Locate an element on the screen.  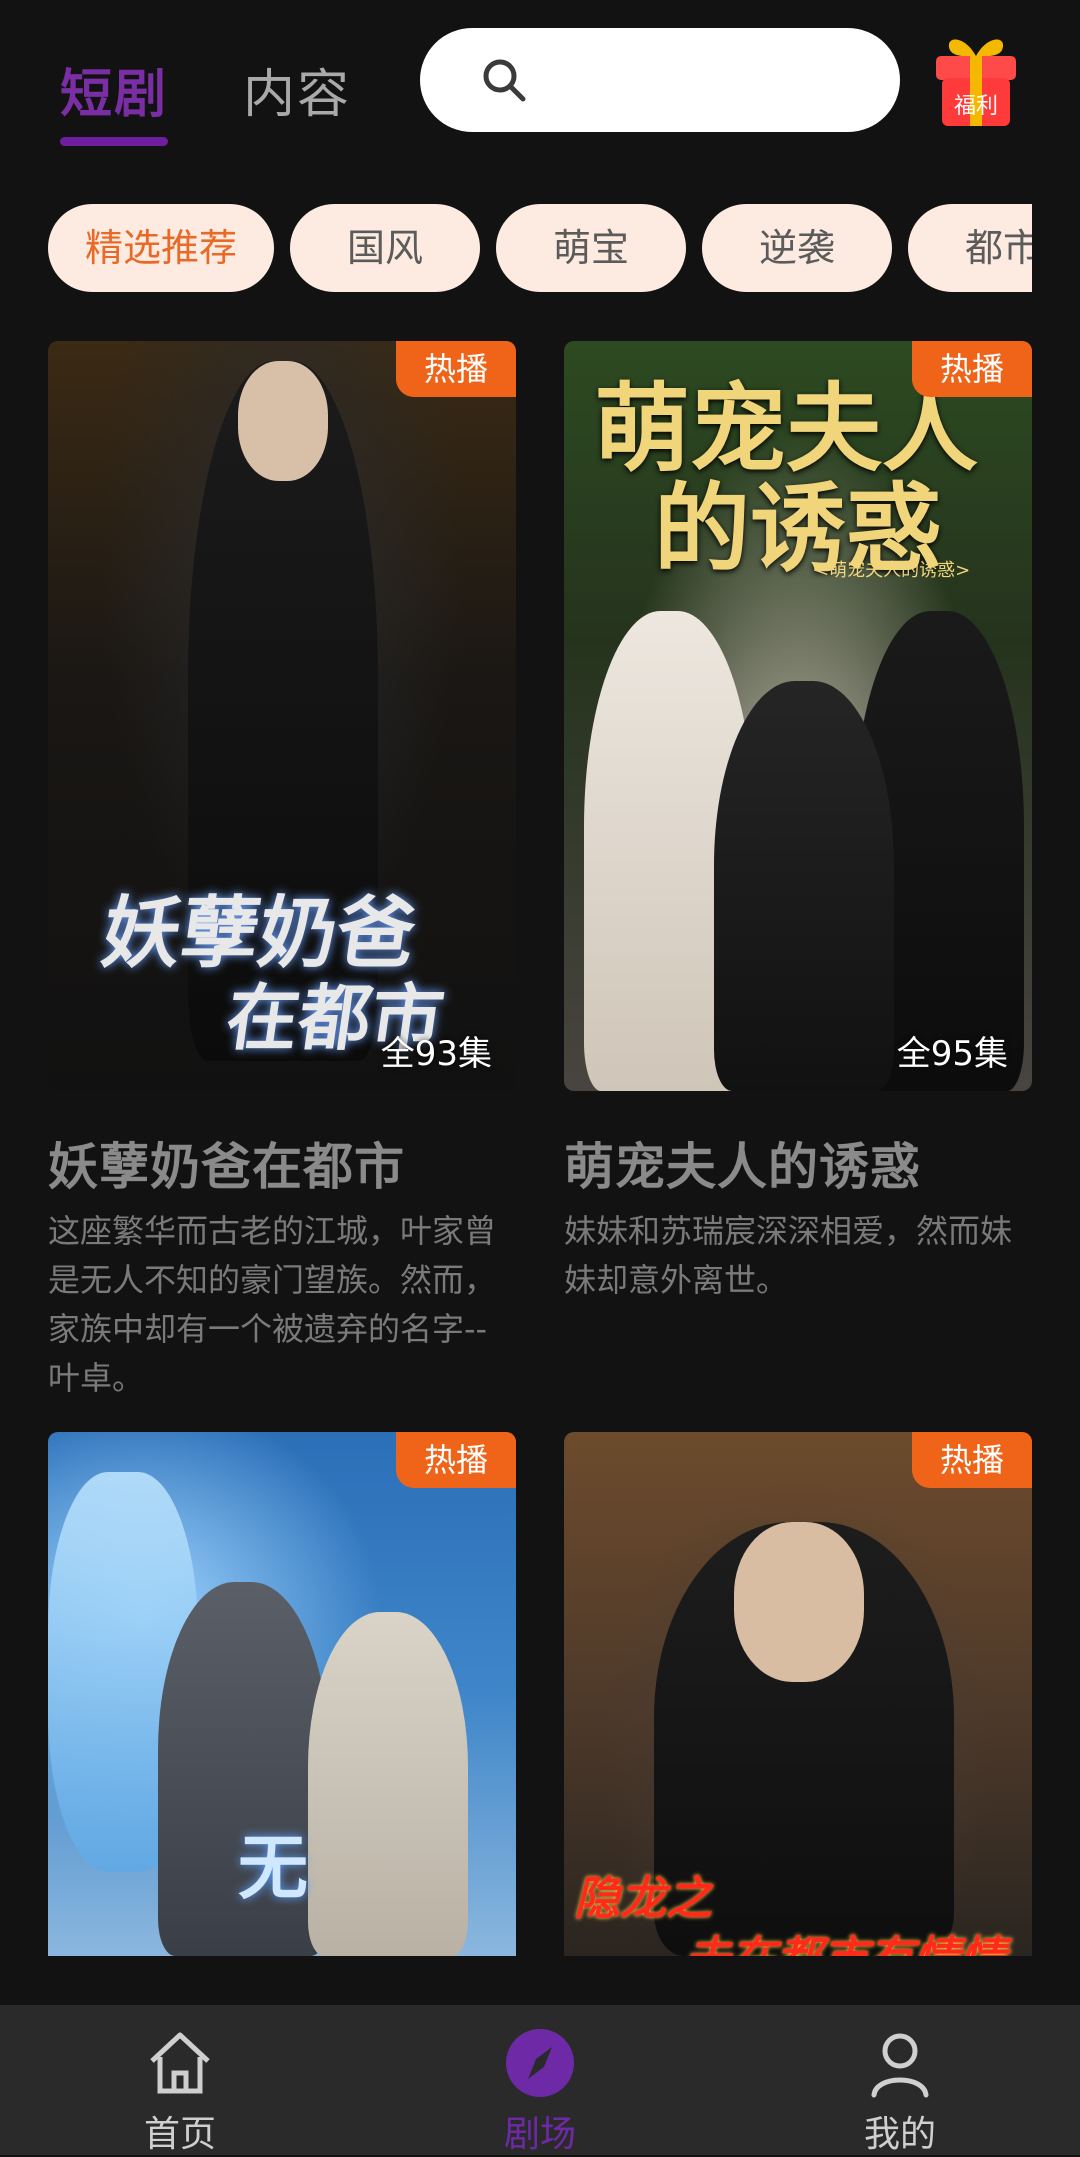
nav-profile: 我的 is located at coordinates (900, 2080).